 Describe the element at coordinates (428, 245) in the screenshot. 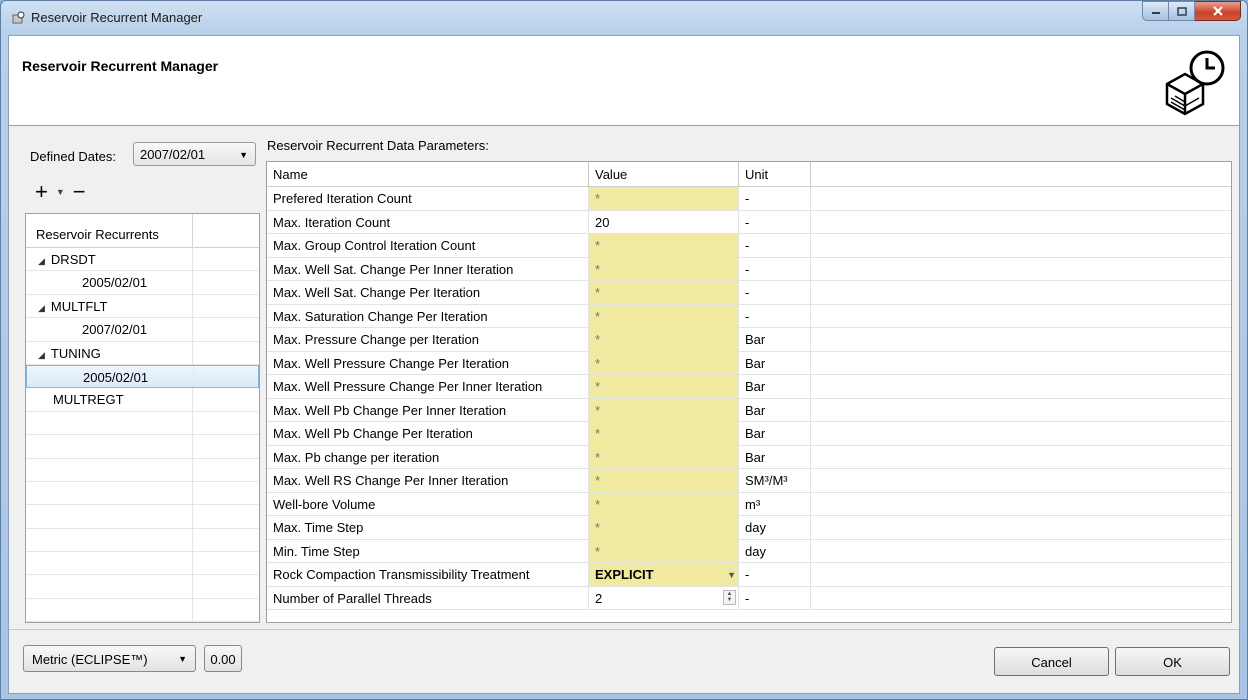

I see `parameter-name: Max. Group Control Iteration Count` at that location.